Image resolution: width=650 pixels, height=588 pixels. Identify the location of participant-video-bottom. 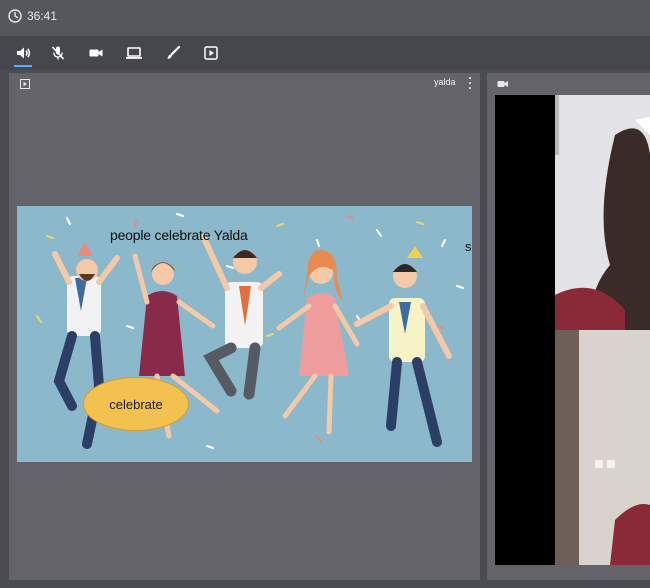
(602, 447).